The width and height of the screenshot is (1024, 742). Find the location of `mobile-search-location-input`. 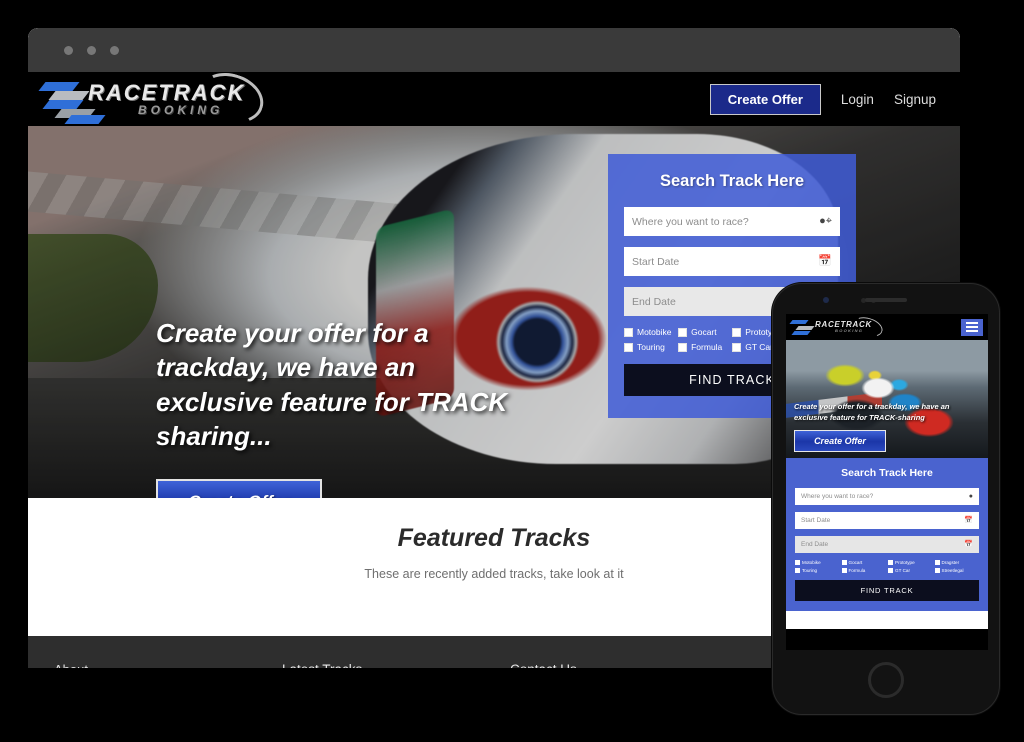

mobile-search-location-input is located at coordinates (887, 496).